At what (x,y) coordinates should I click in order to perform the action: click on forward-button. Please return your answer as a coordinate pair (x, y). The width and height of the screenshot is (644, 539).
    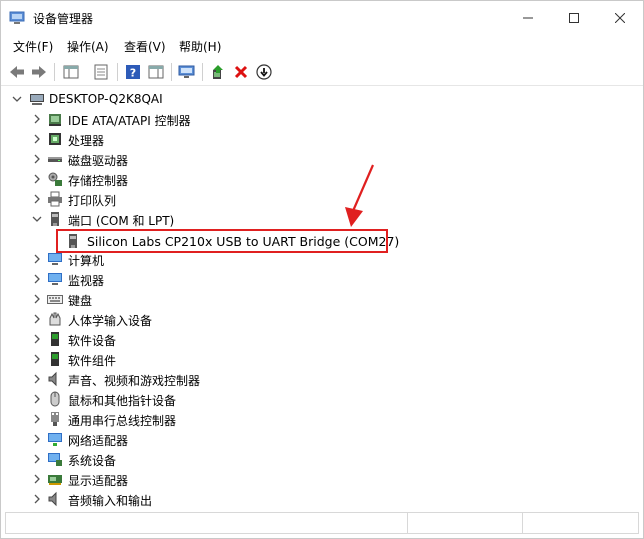
    Looking at the image, I should click on (39, 72).